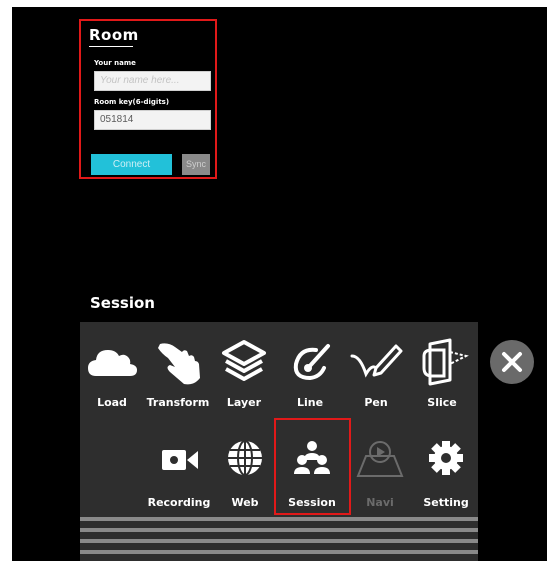 Image resolution: width=558 pixels, height=563 pixels. Describe the element at coordinates (446, 479) in the screenshot. I see `tool-setting: Setting` at that location.